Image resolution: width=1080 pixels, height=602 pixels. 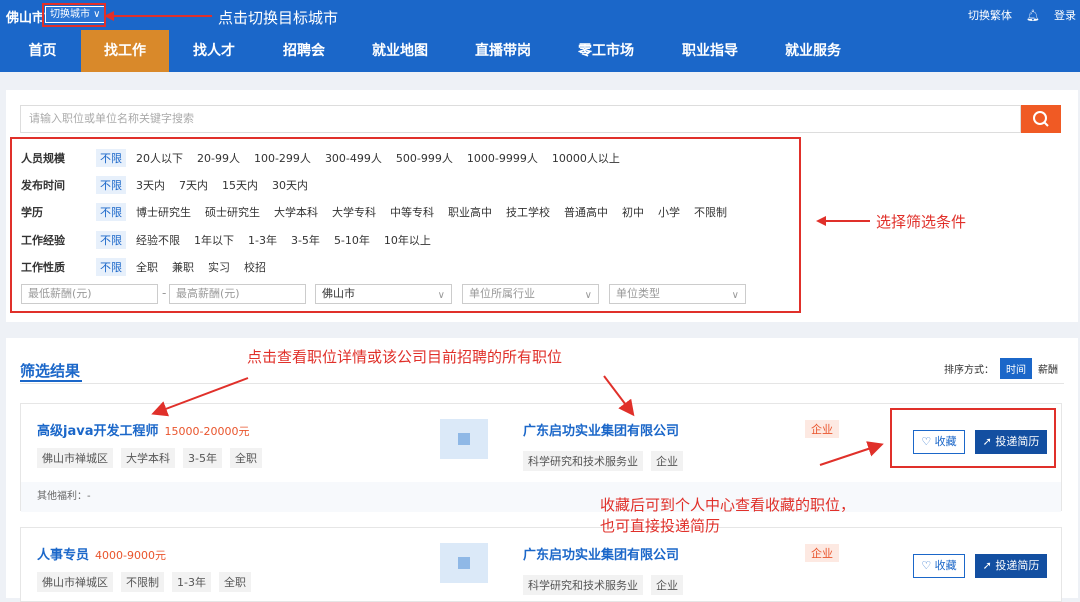 I want to click on filter-option: 100-299人, so click(x=282, y=158).